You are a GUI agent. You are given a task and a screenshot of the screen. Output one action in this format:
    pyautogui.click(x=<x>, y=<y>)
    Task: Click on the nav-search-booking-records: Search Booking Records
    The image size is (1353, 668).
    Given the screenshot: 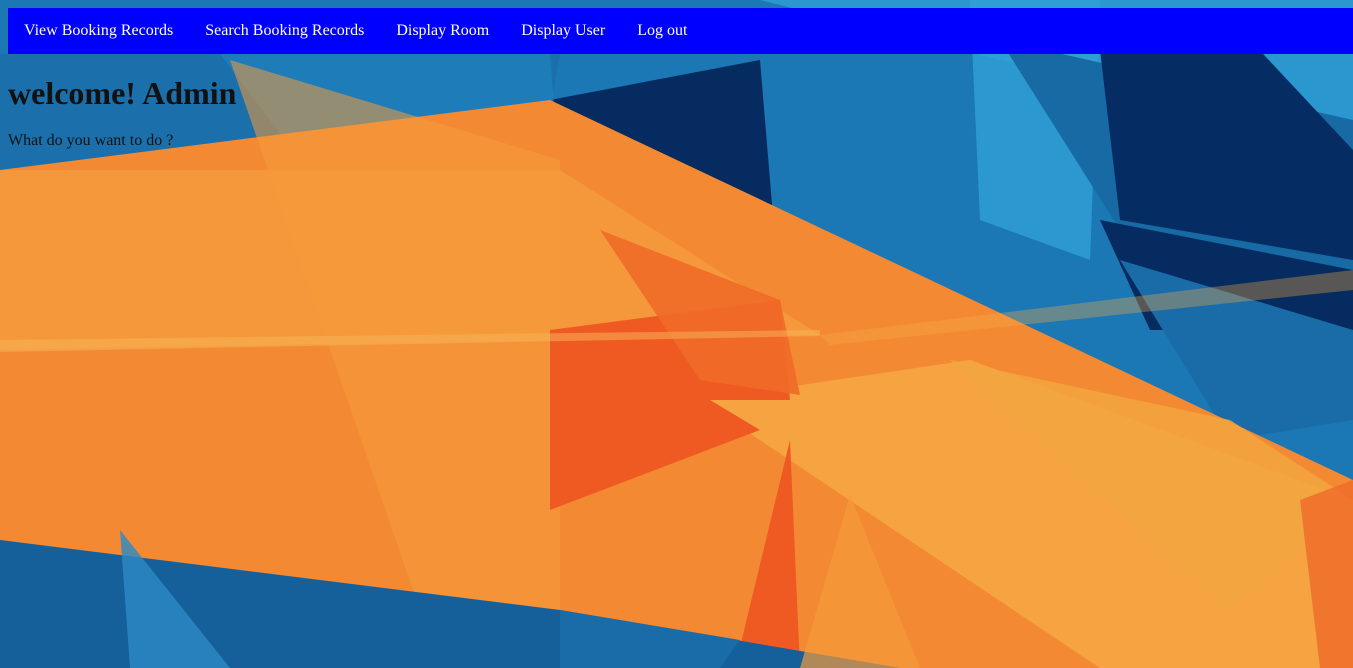 What is the action you would take?
    pyautogui.click(x=284, y=31)
    